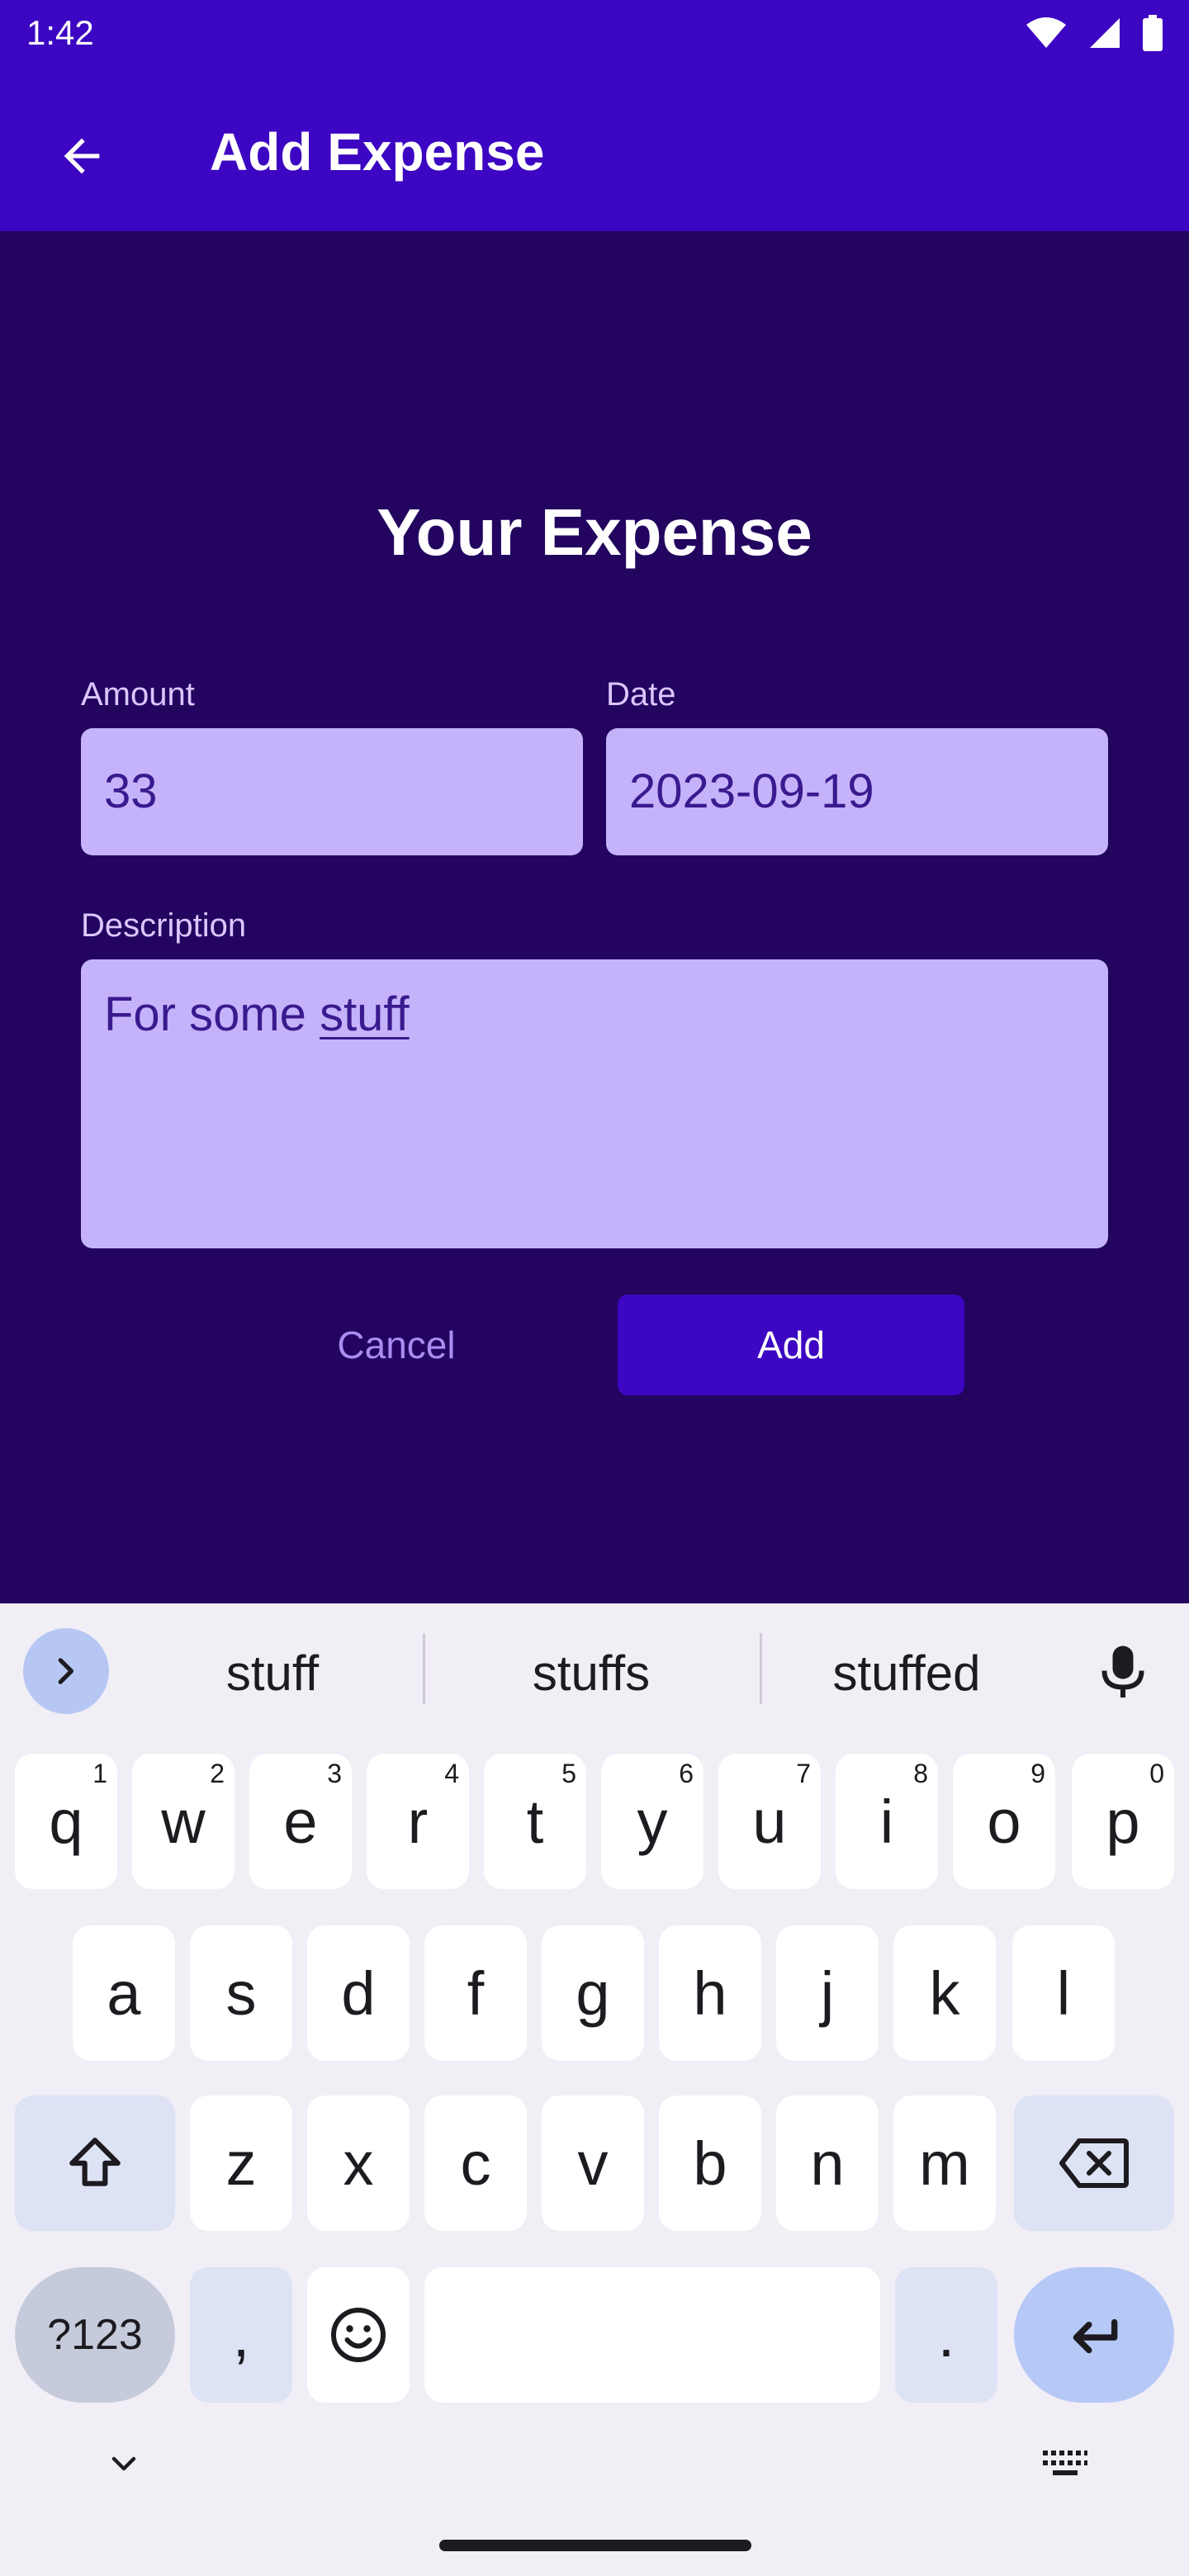 The width and height of the screenshot is (1189, 2576). I want to click on description-value: For some stuff, so click(257, 1014).